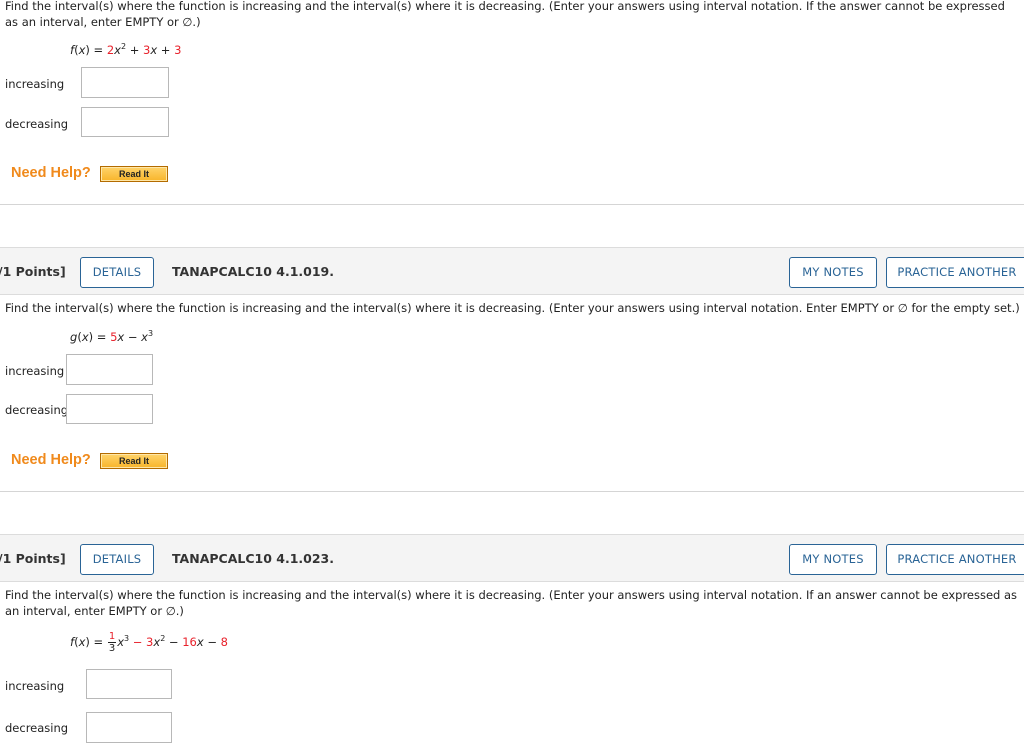 This screenshot has width=1024, height=745. Describe the element at coordinates (134, 174) in the screenshot. I see `question1-read-it-button: Read It` at that location.